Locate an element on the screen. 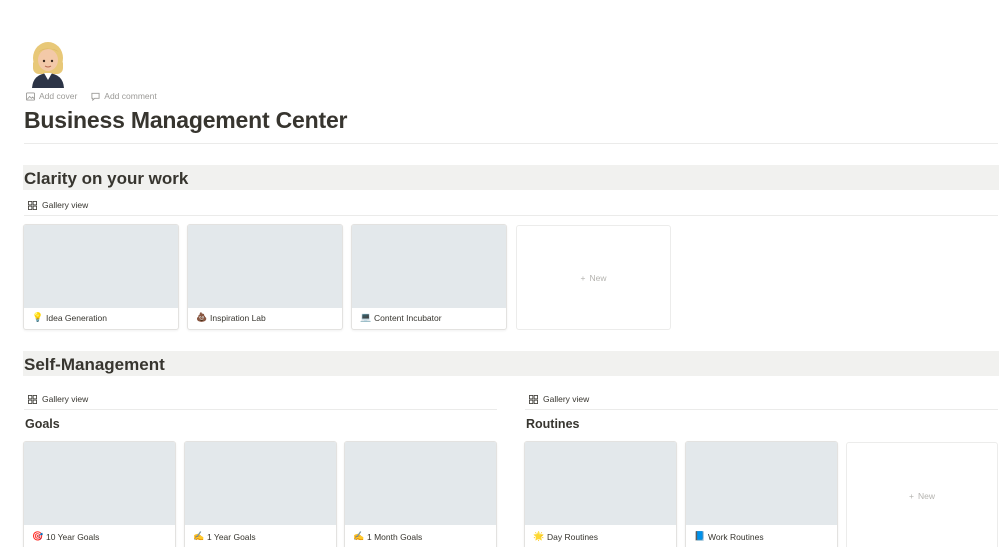 The height and width of the screenshot is (547, 1005). woman-office-worker-icon is located at coordinates (48, 63).